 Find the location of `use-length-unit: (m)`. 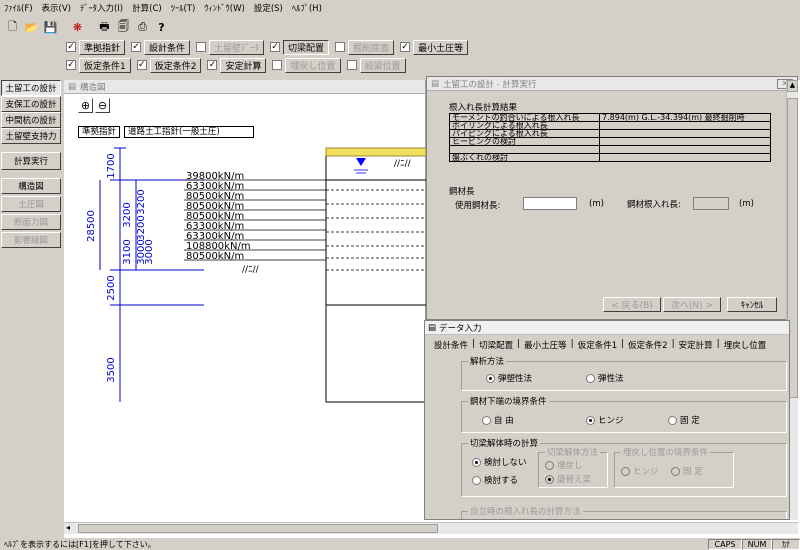

use-length-unit: (m) is located at coordinates (596, 204).